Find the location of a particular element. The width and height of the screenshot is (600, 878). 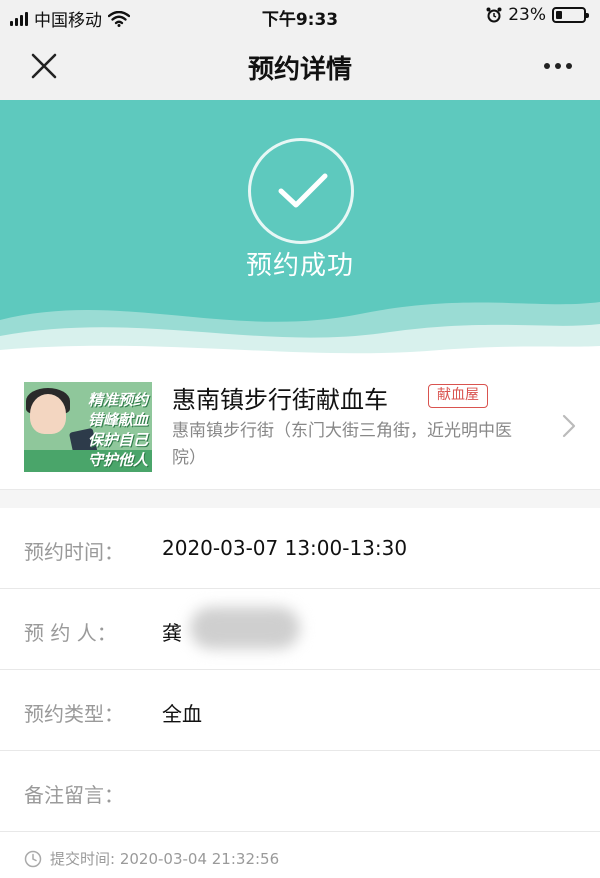

clock-icon is located at coordinates (33, 858).